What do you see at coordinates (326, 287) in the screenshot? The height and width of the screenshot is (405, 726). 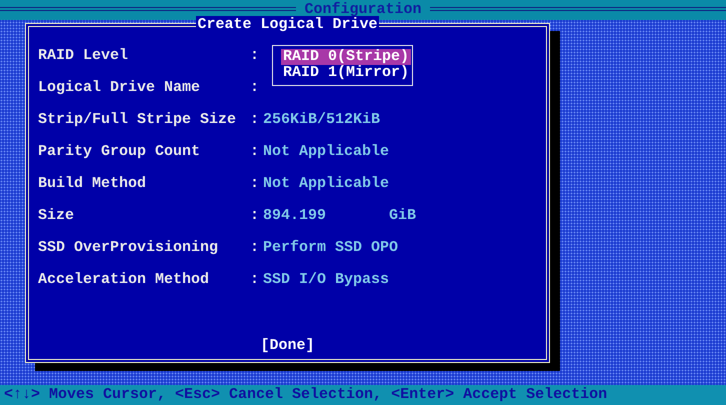 I see `field-value: SSD I/O Bypass` at bounding box center [326, 287].